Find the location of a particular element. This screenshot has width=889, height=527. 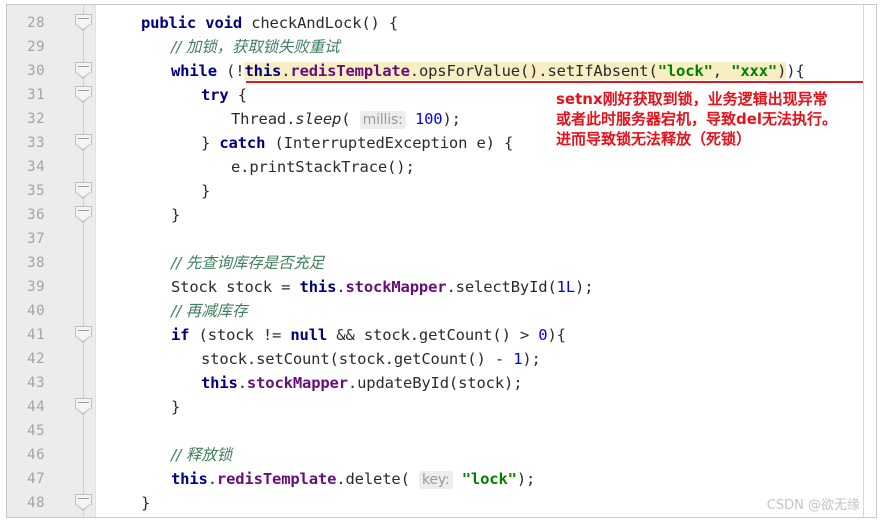

code-line: e.printStackTrace(); is located at coordinates (323, 167).